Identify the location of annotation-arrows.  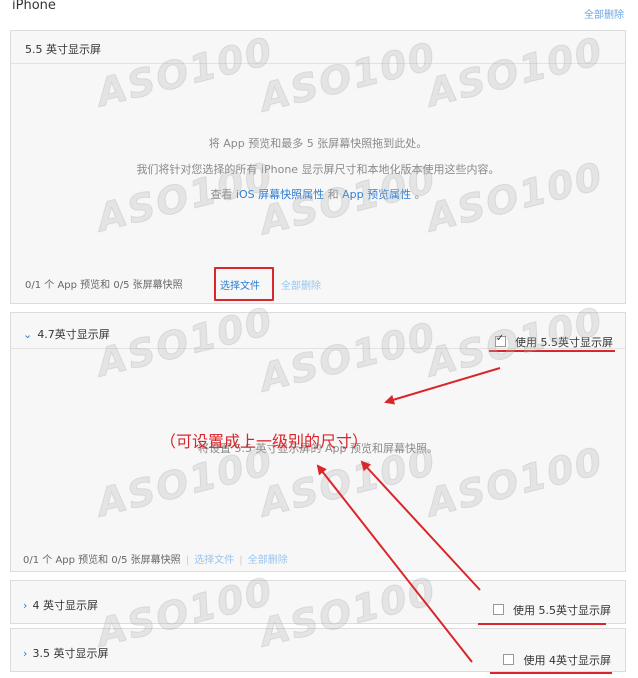
(408, 515).